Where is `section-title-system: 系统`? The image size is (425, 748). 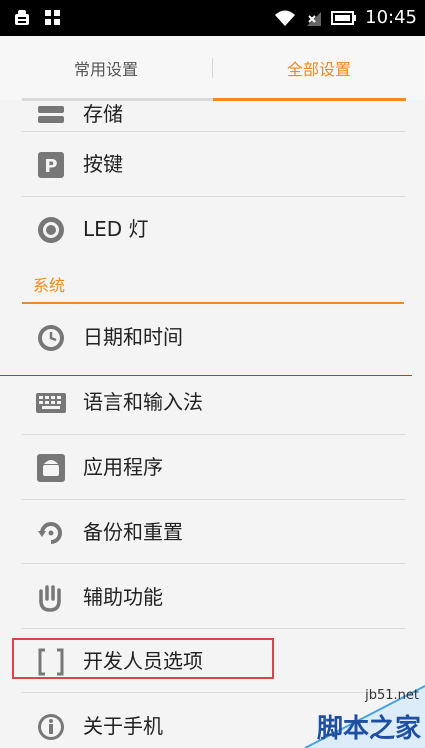
section-title-system: 系统 is located at coordinates (49, 285).